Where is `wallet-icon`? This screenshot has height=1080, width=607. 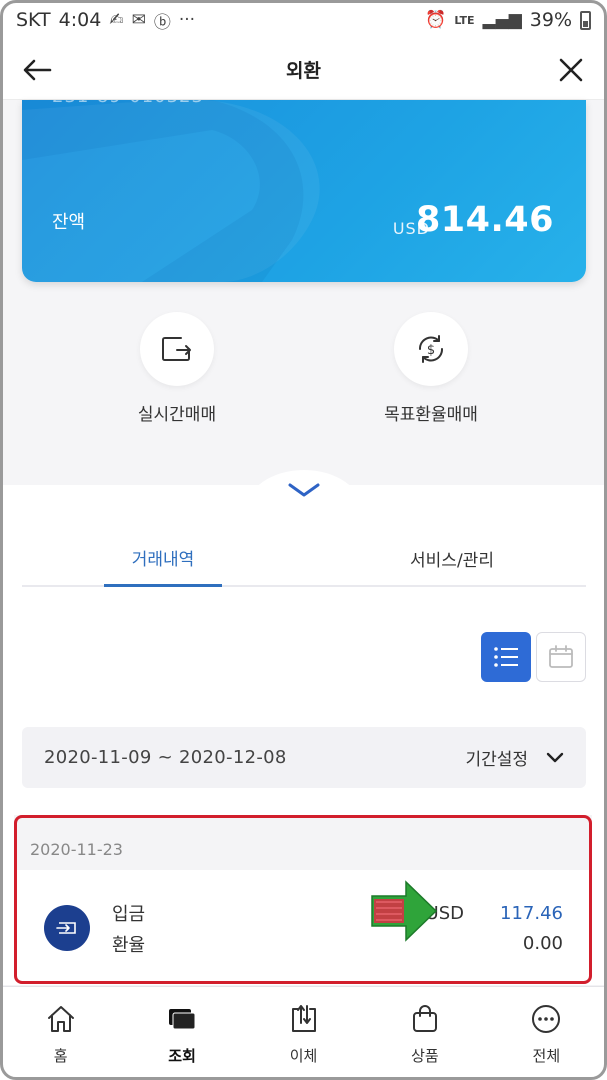 wallet-icon is located at coordinates (182, 1019).